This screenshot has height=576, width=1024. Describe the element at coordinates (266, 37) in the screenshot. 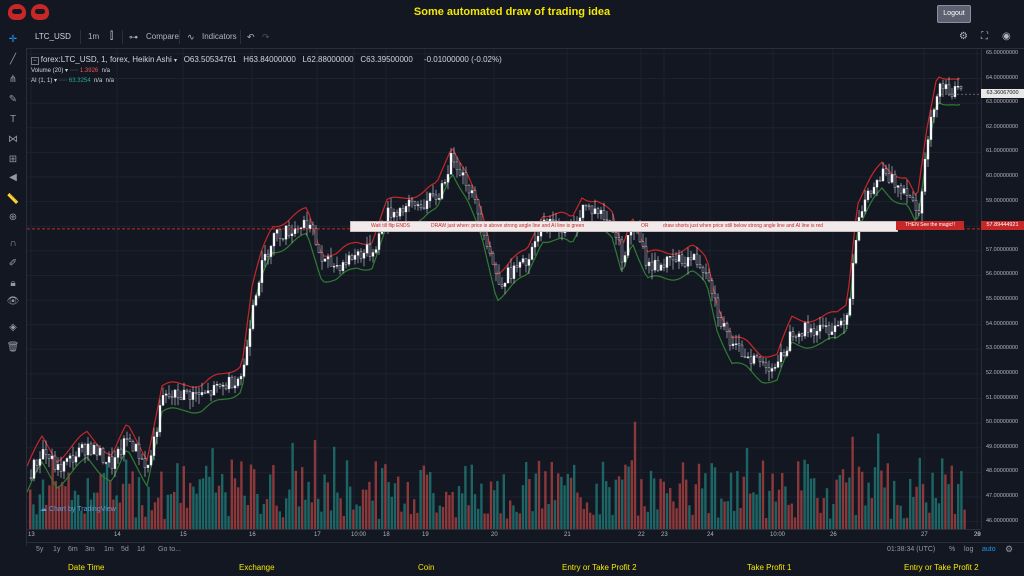

I see `redo-icon: ↷` at that location.